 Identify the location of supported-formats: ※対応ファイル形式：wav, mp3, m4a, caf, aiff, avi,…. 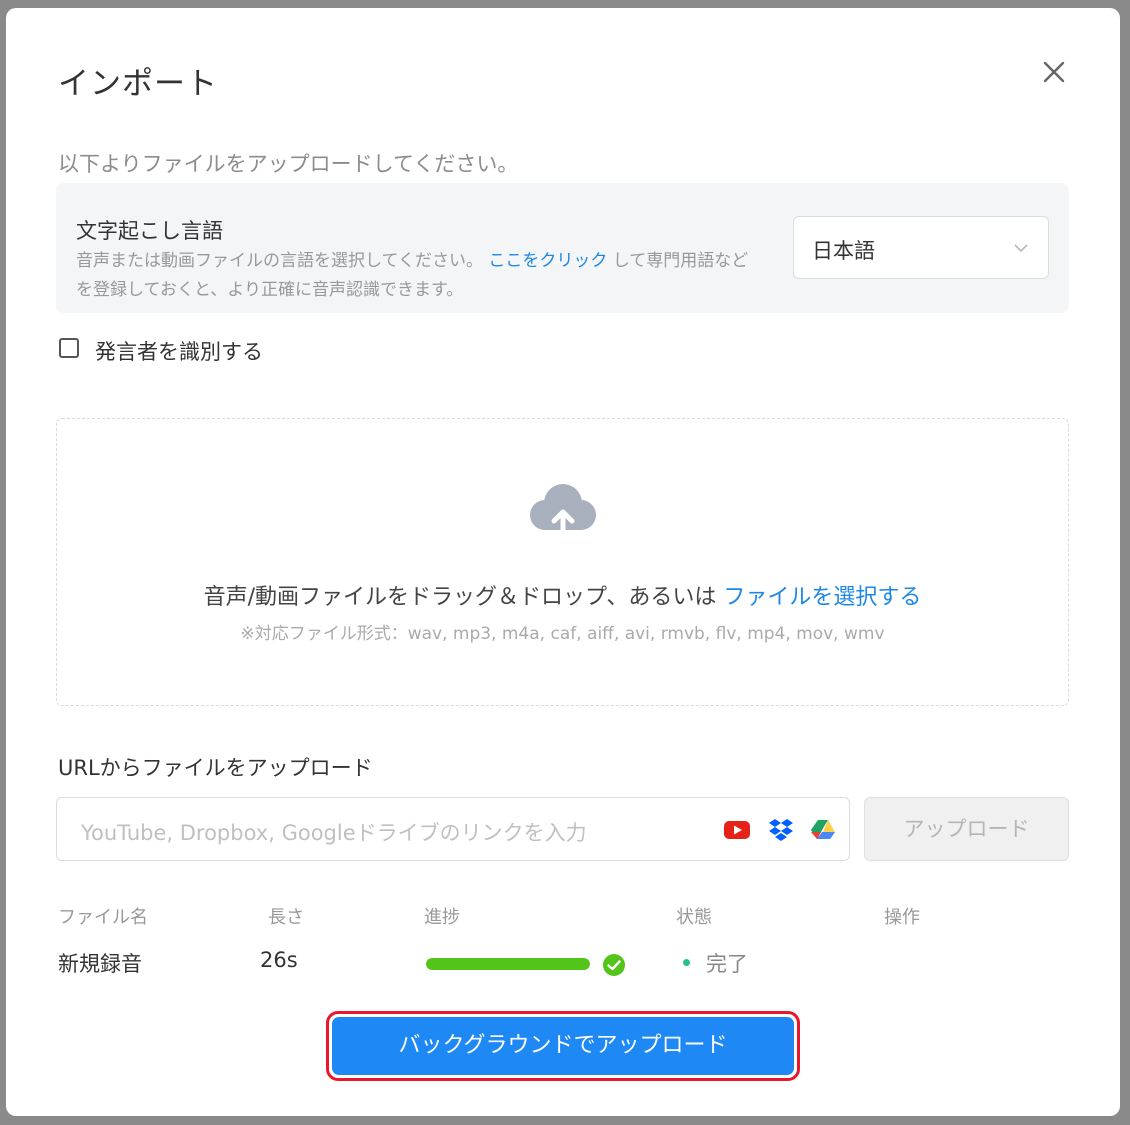
(562, 634).